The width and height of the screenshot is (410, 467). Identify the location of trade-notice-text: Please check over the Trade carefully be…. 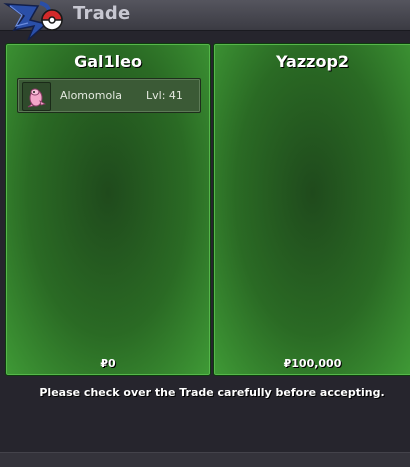
(212, 392).